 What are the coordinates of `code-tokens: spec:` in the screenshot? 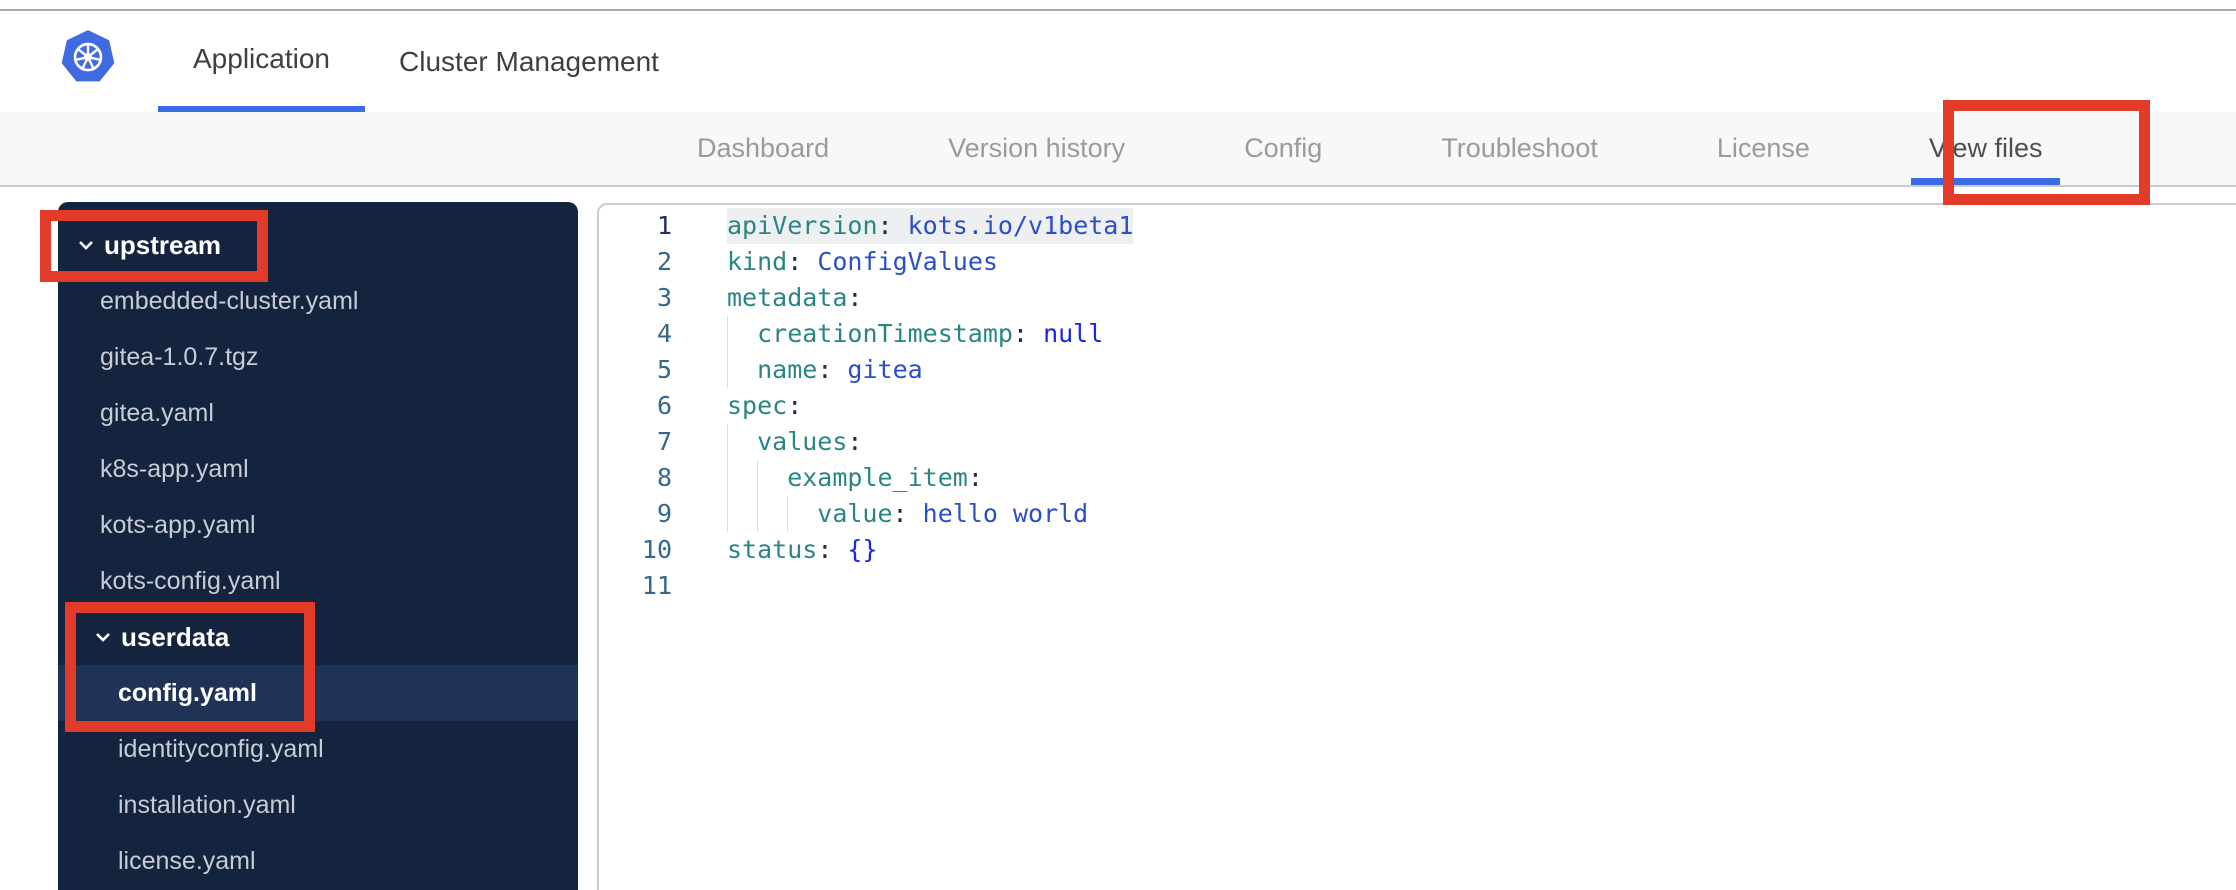 It's located at (765, 405).